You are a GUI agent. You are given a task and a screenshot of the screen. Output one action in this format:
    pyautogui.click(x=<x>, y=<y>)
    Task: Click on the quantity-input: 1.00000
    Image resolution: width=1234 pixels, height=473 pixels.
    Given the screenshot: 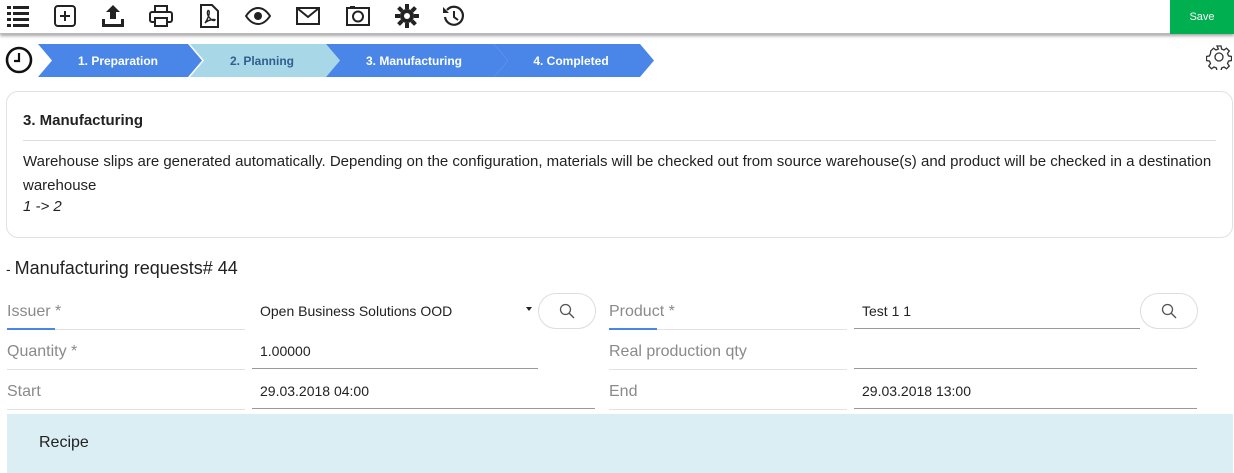 What is the action you would take?
    pyautogui.click(x=395, y=351)
    